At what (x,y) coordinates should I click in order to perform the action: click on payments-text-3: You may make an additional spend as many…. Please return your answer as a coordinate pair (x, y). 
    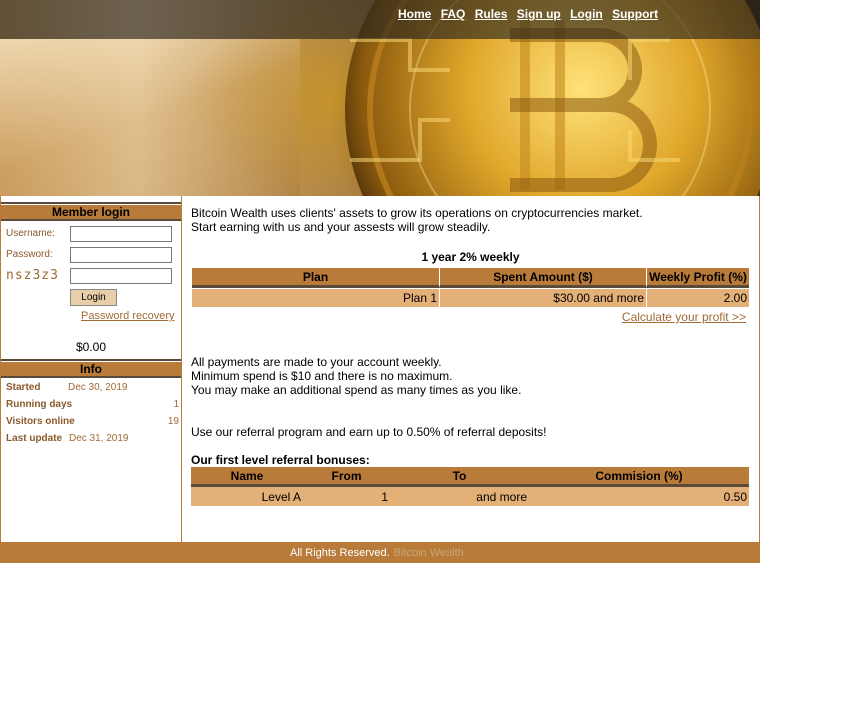
    Looking at the image, I should click on (356, 390).